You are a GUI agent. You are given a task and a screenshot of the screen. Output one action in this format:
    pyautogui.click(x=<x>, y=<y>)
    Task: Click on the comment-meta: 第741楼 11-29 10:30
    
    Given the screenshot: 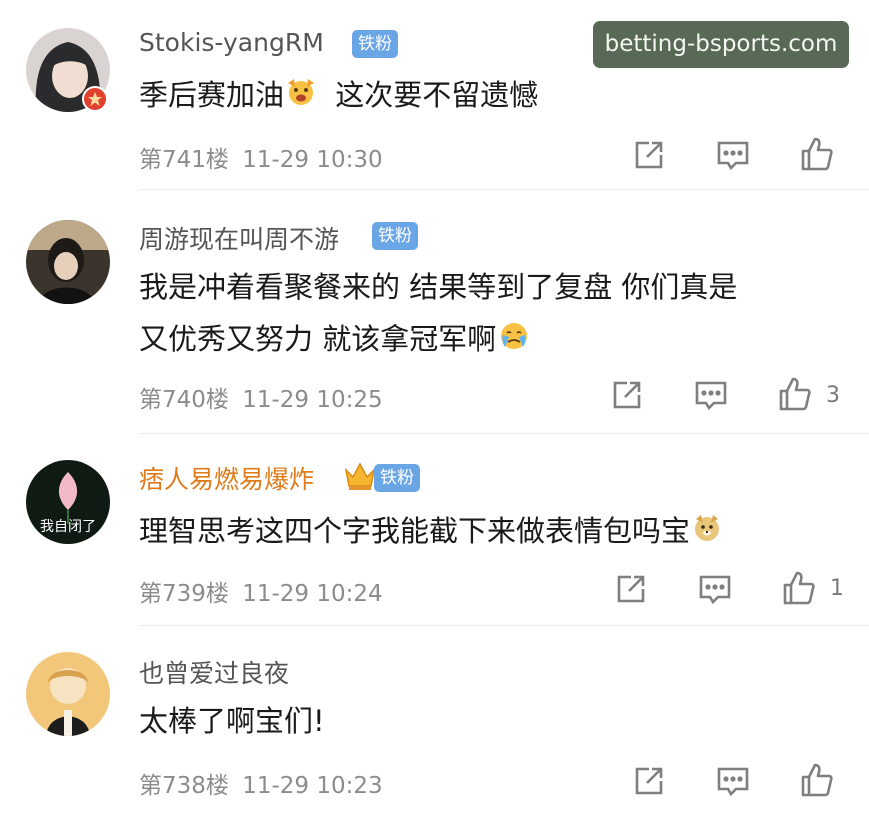 What is the action you would take?
    pyautogui.click(x=261, y=157)
    